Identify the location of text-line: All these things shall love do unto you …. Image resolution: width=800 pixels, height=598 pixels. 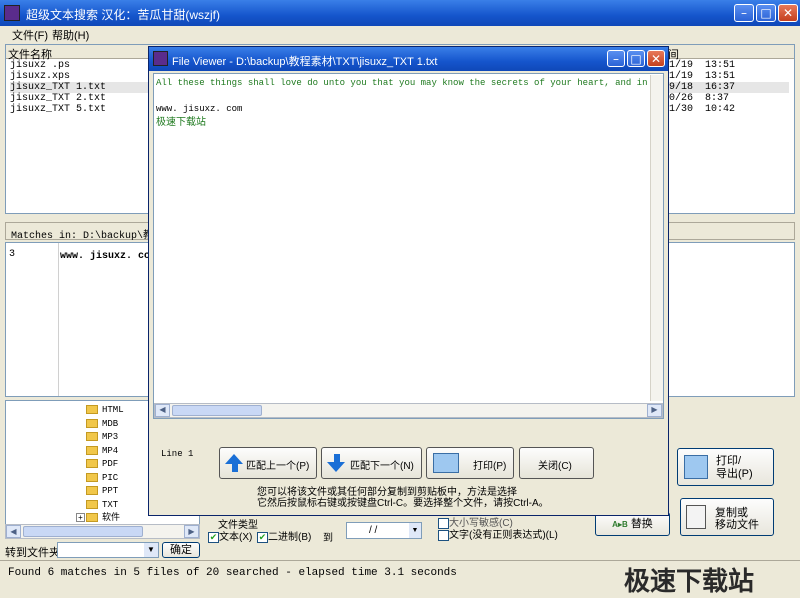
(410, 83).